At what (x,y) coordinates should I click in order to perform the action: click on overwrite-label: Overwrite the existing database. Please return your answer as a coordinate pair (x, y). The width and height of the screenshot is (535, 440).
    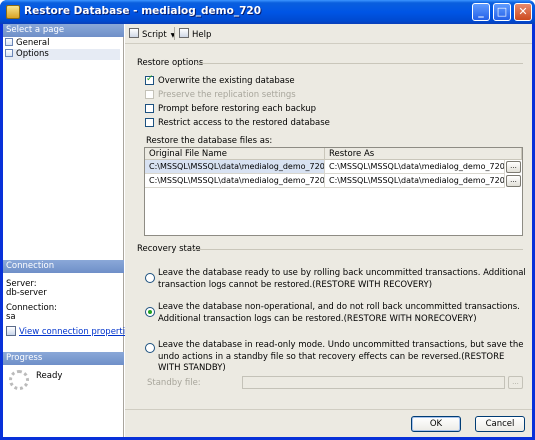
    Looking at the image, I should click on (226, 81).